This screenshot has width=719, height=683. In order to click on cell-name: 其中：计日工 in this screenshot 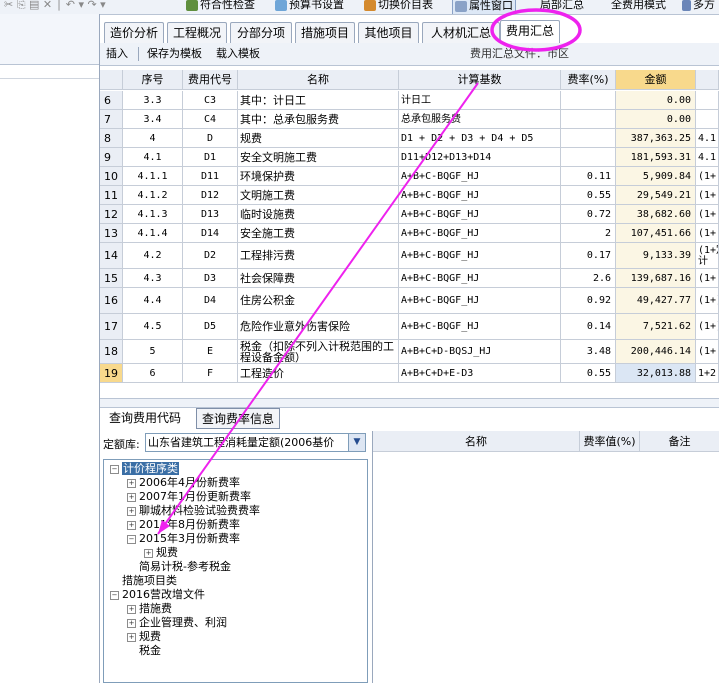, I will do `click(318, 100)`.